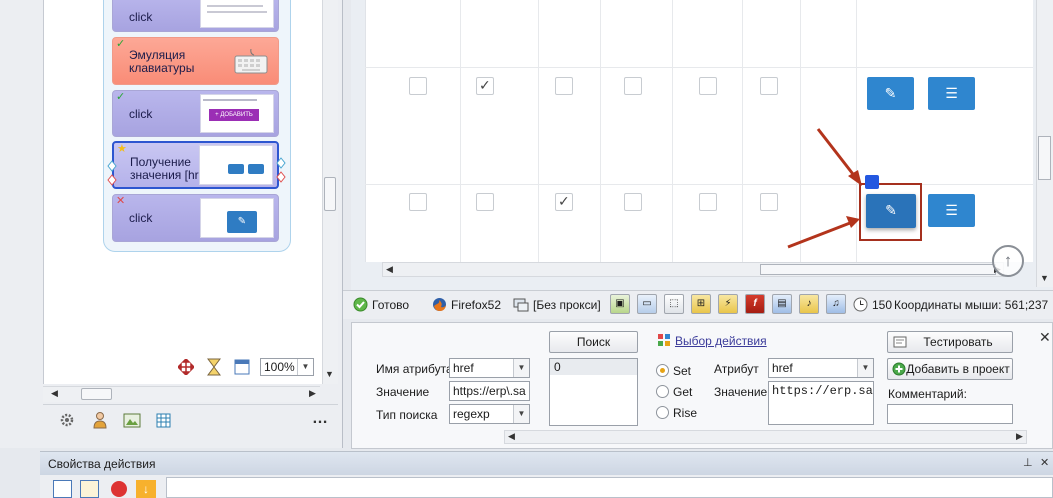 The height and width of the screenshot is (498, 1053). Describe the element at coordinates (122, 149) in the screenshot. I see `star-icon: ★` at that location.